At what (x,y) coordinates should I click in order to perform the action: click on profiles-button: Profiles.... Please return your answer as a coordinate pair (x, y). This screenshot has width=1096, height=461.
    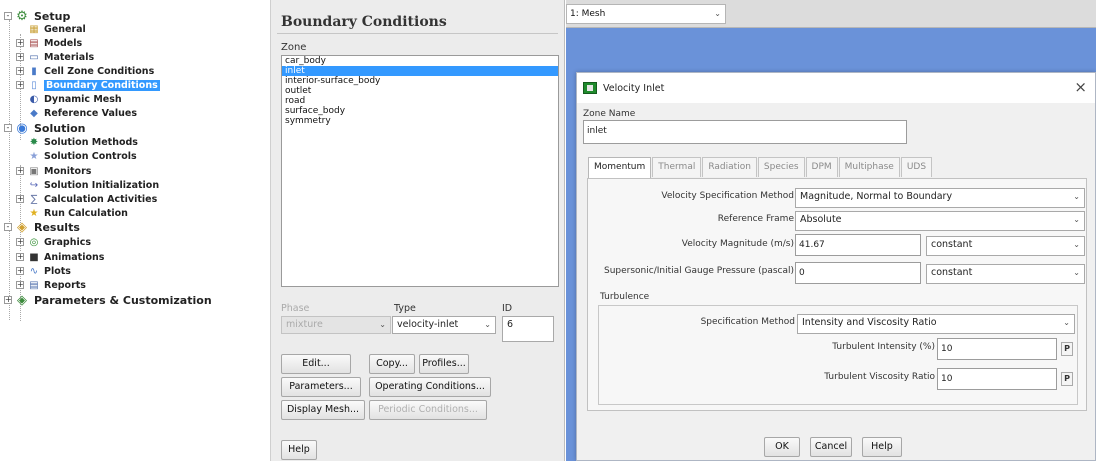
    Looking at the image, I should click on (444, 364).